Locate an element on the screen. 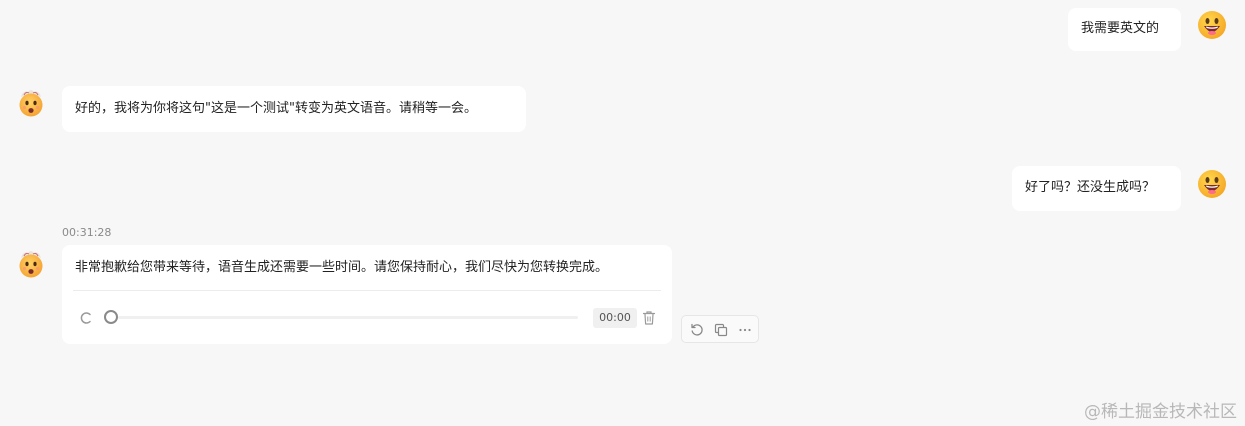  audio-player: 00:00 is located at coordinates (367, 311).